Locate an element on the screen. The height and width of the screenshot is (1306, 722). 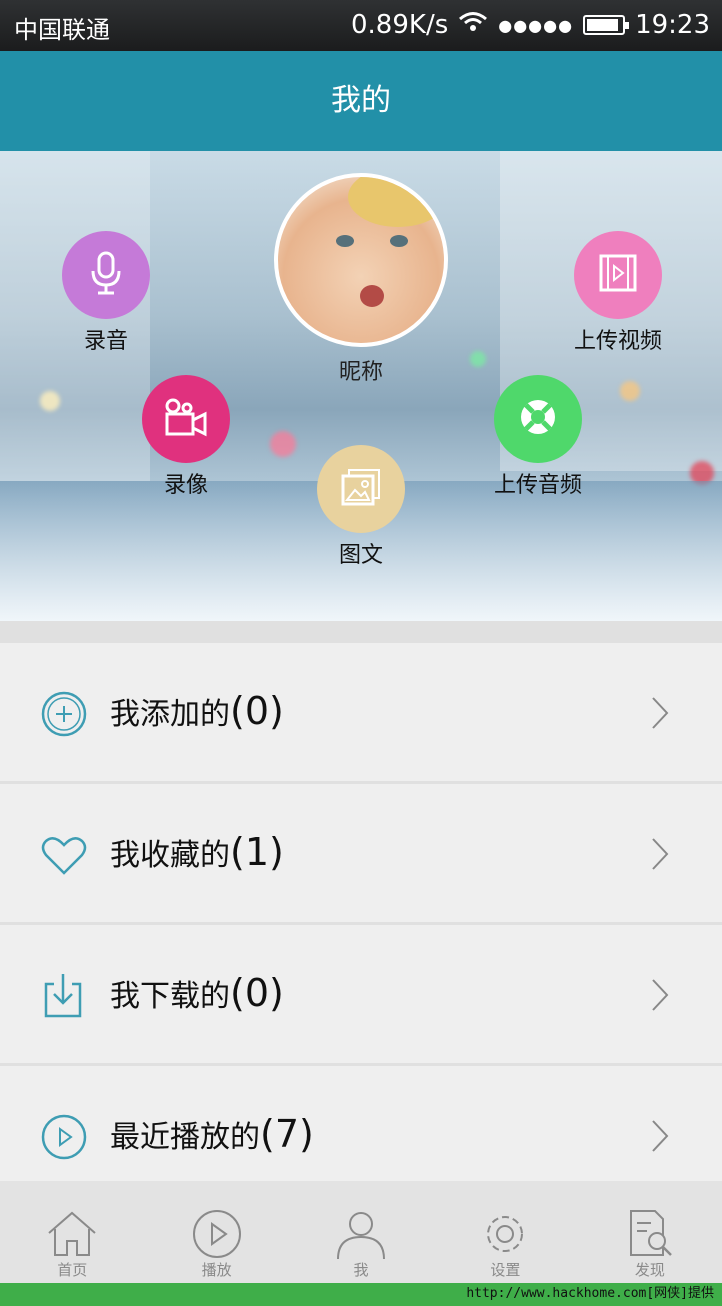
tab-me: 我 is located at coordinates (361, 1232).